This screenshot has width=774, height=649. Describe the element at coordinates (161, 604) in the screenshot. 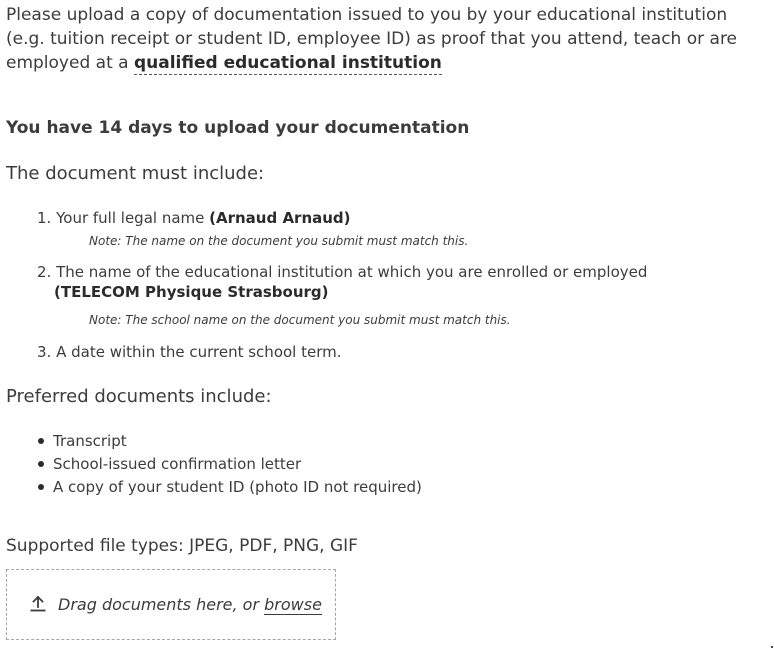

I see `upload-instructions: Drag documents here, or` at that location.